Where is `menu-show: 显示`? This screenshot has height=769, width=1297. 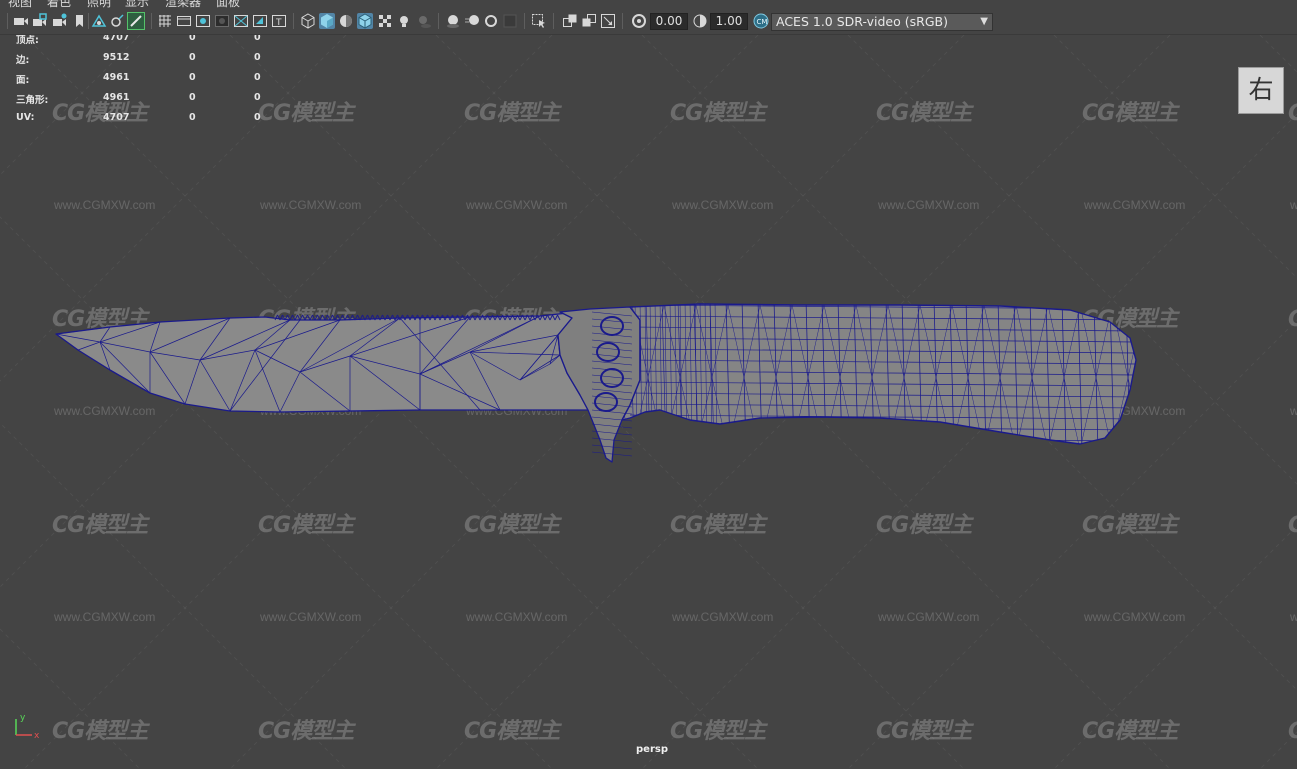
menu-show: 显示 is located at coordinates (137, 4).